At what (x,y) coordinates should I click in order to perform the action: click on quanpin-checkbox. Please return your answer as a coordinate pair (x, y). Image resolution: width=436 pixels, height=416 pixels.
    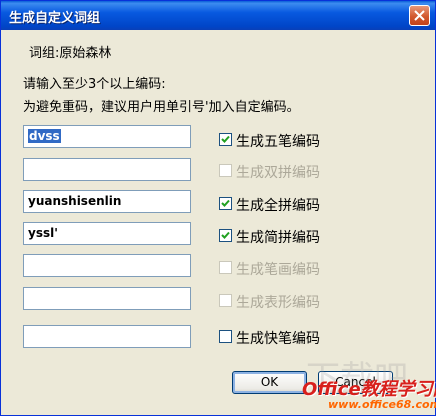
    Looking at the image, I should click on (225, 203).